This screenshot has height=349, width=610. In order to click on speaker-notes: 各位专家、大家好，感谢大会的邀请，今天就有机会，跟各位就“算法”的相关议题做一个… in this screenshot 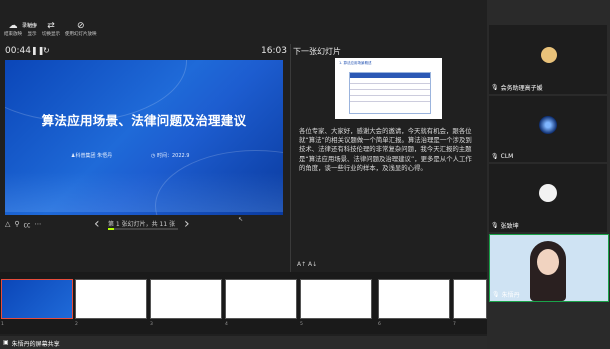, I will do `click(385, 149)`.